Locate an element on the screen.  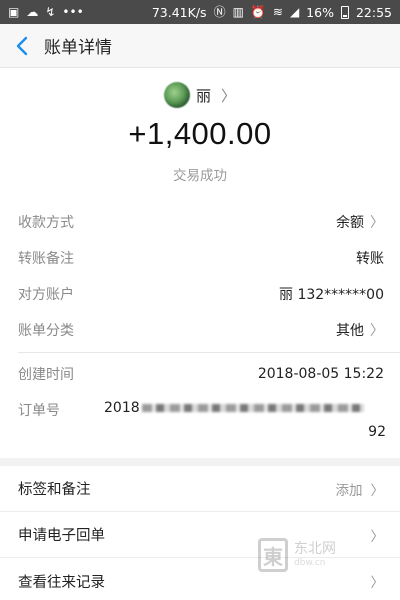
watermark-text: 东北网 is located at coordinates (315, 549).